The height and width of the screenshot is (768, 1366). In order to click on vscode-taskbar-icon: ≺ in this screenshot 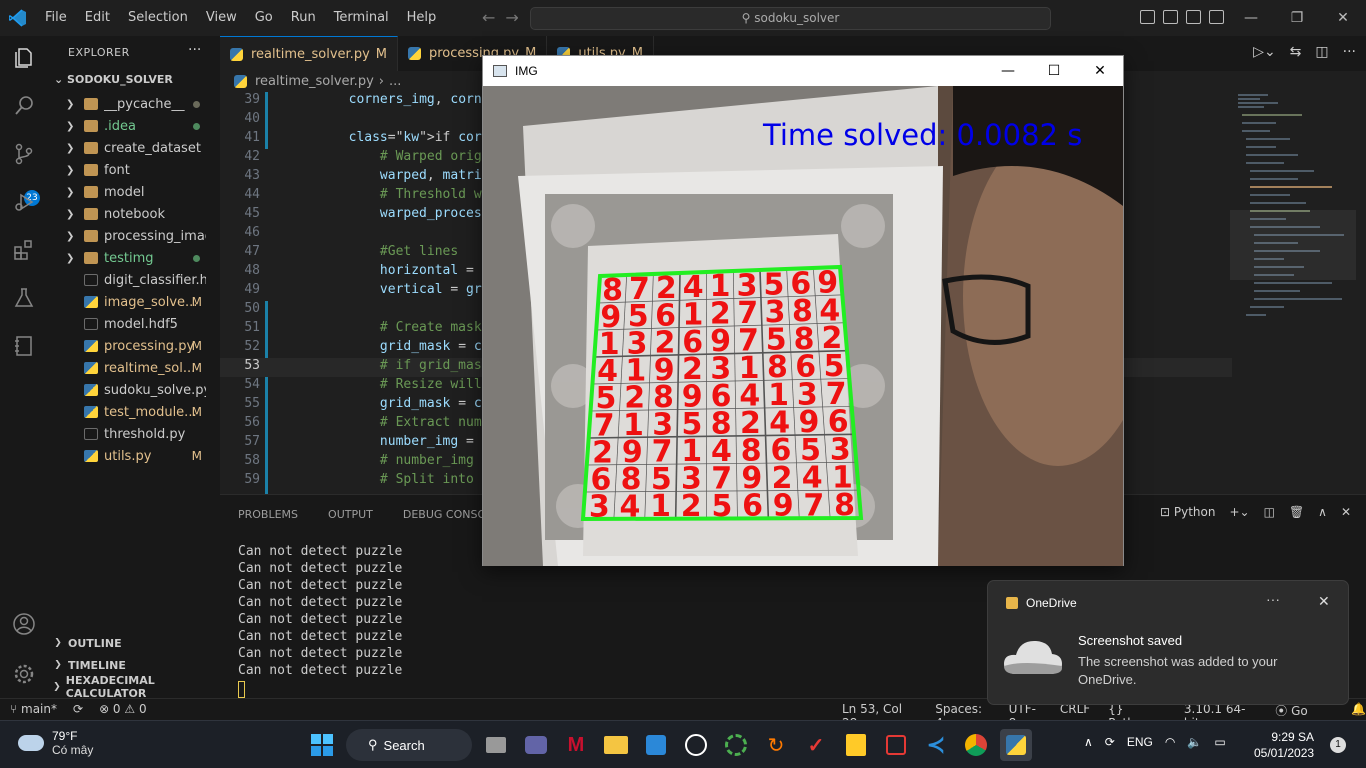, I will do `click(936, 745)`.